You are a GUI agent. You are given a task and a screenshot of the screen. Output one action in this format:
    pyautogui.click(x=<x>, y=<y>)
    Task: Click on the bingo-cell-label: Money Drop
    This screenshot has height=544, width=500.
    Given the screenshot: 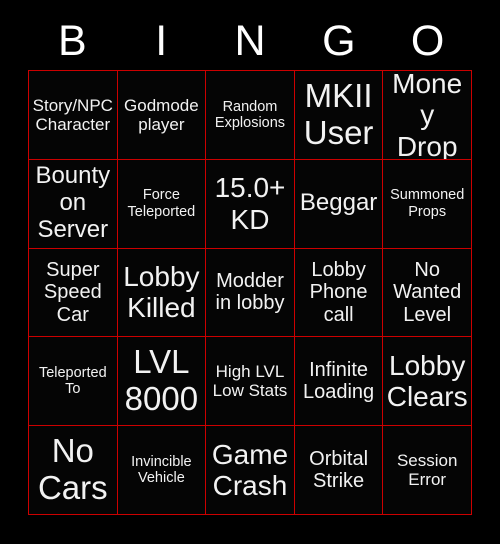 What is the action you would take?
    pyautogui.click(x=427, y=115)
    